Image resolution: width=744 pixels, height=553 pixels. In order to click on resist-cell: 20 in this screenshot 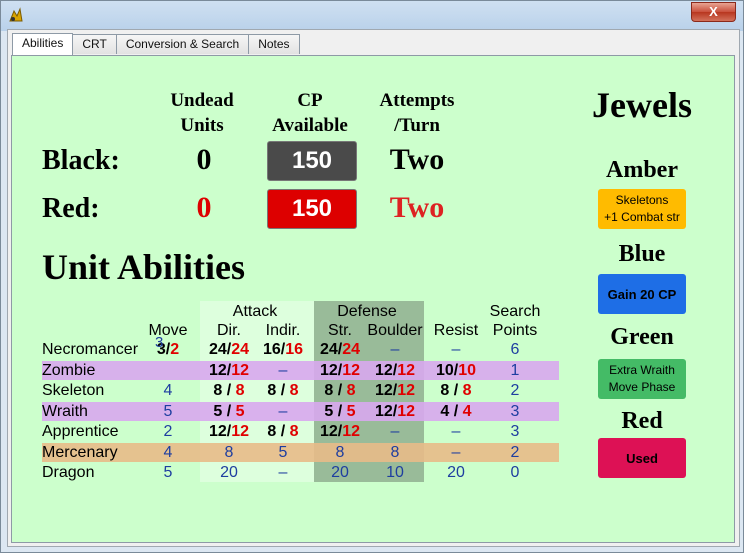, I will do `click(456, 472)`.